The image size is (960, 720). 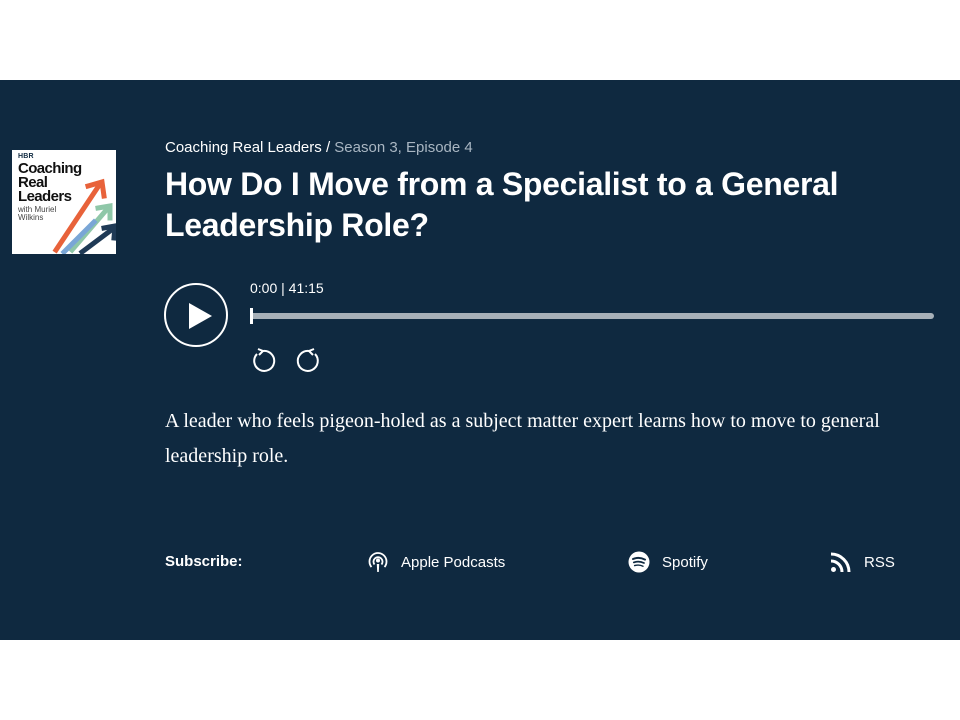 I want to click on play-button, so click(x=196, y=315).